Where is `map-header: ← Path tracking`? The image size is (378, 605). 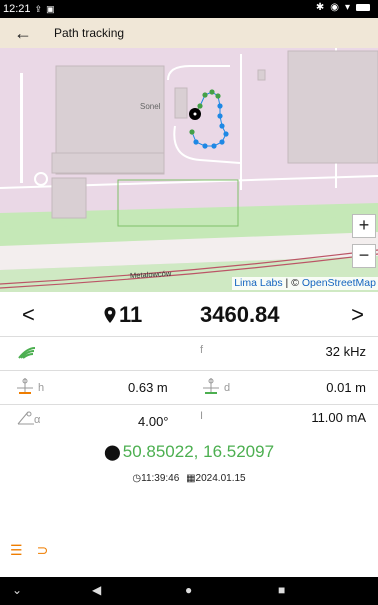
map-header: ← Path tracking is located at coordinates (189, 33).